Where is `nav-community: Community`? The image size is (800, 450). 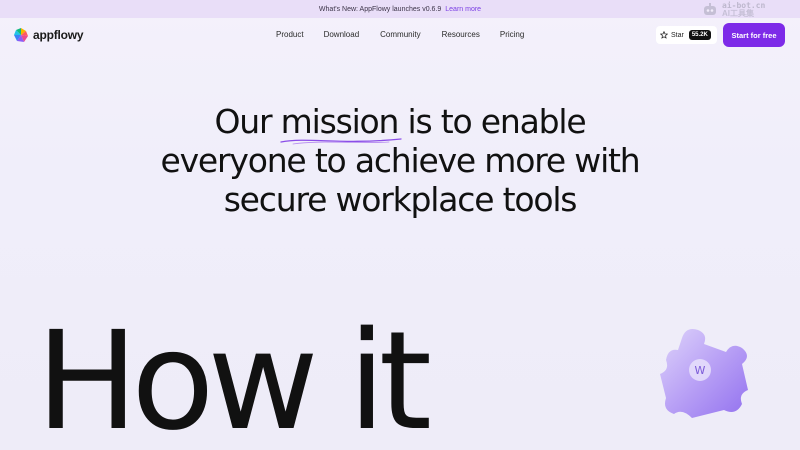
nav-community: Community is located at coordinates (400, 34).